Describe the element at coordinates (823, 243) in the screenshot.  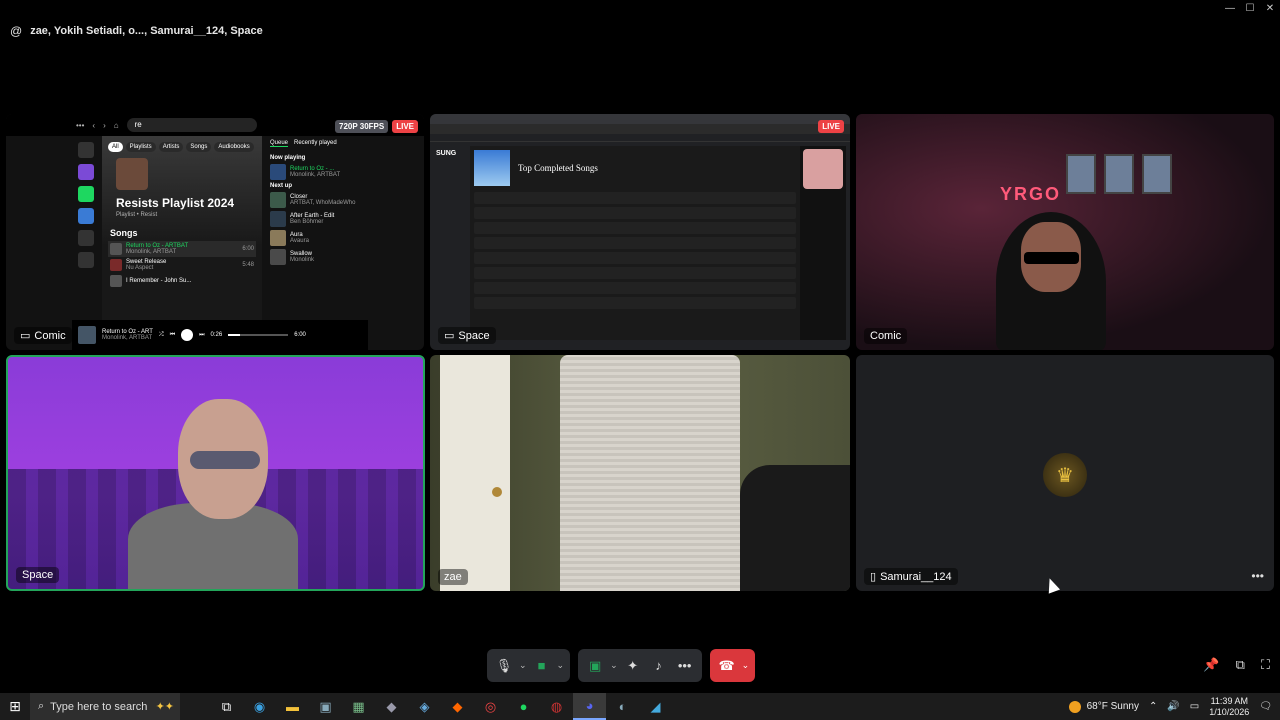
I see `browser-side-panel` at that location.